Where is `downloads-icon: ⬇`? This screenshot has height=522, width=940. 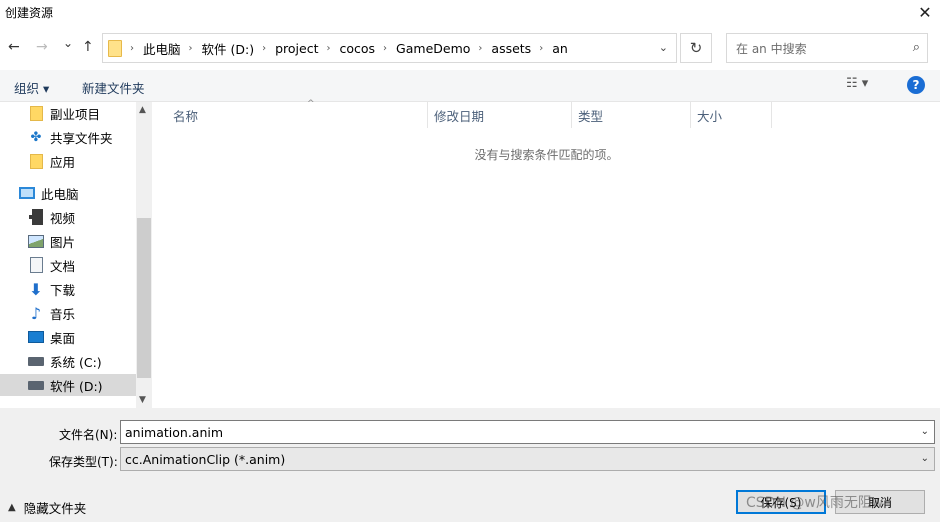 downloads-icon: ⬇ is located at coordinates (36, 289).